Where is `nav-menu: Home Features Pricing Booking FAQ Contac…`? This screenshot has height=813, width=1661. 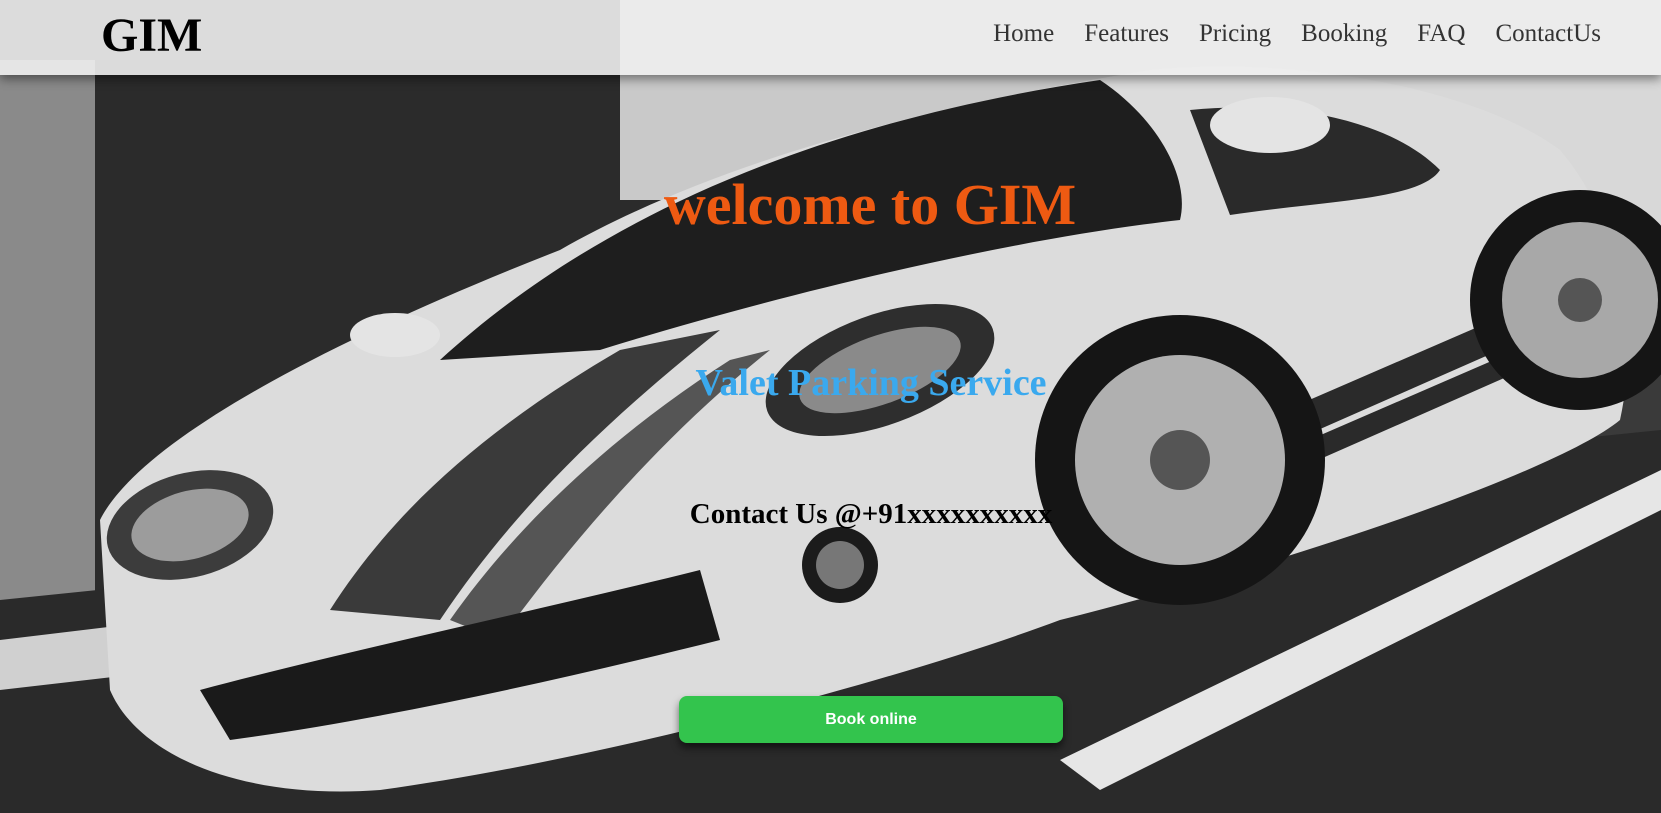
nav-menu: Home Features Pricing Booking FAQ Contac… is located at coordinates (1297, 34).